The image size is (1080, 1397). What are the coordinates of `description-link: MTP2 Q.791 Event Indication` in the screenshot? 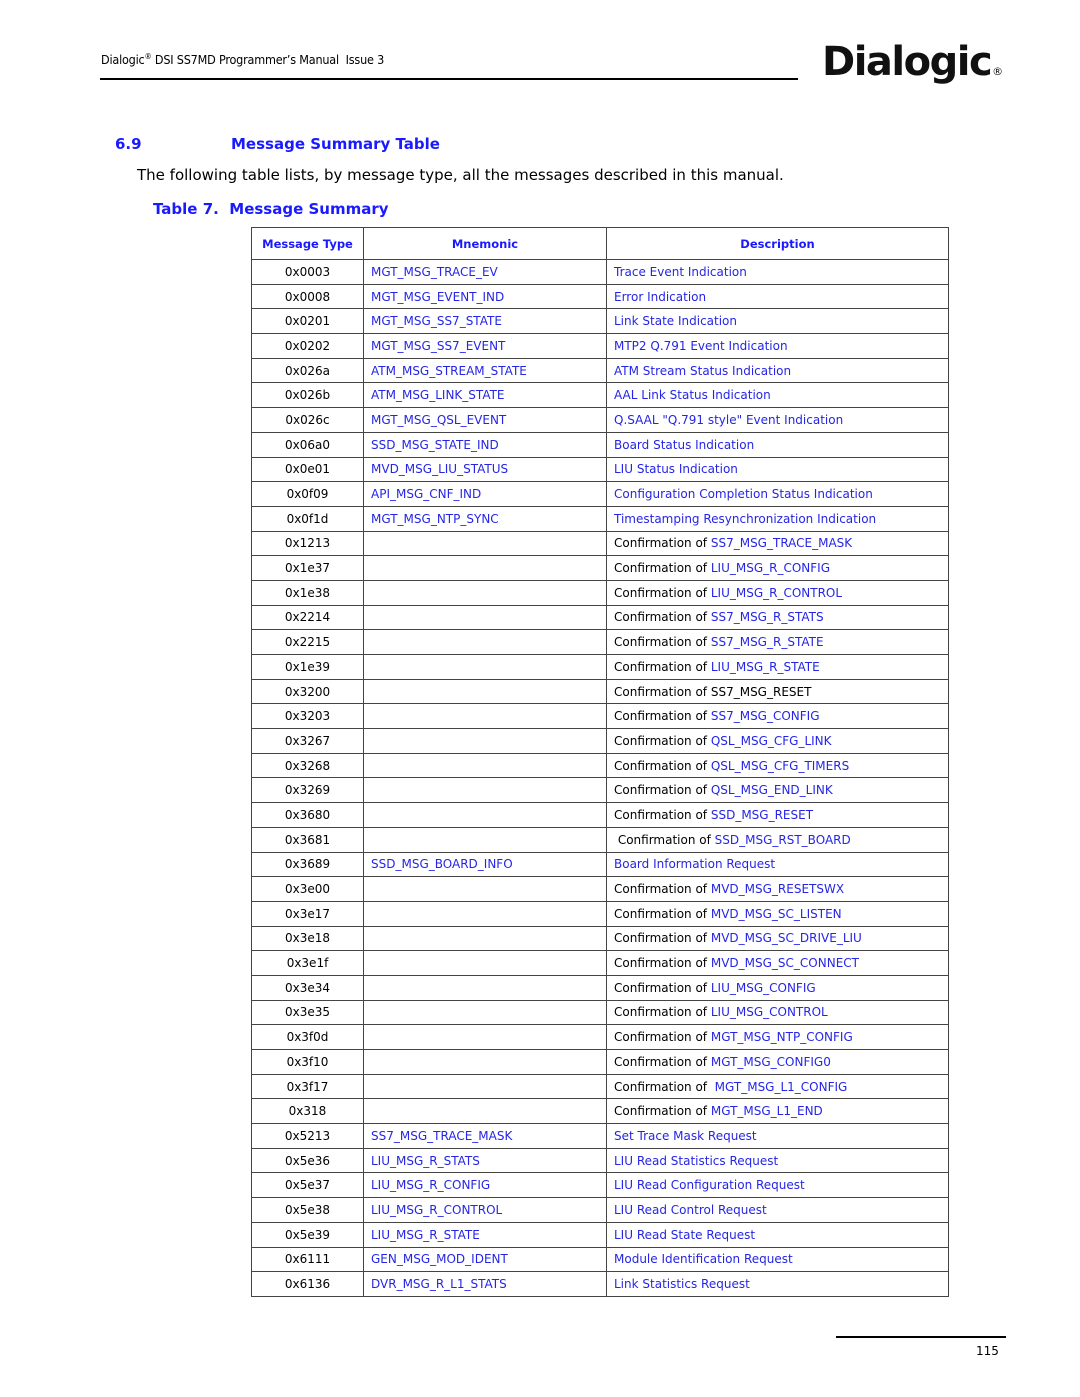 It's located at (701, 346).